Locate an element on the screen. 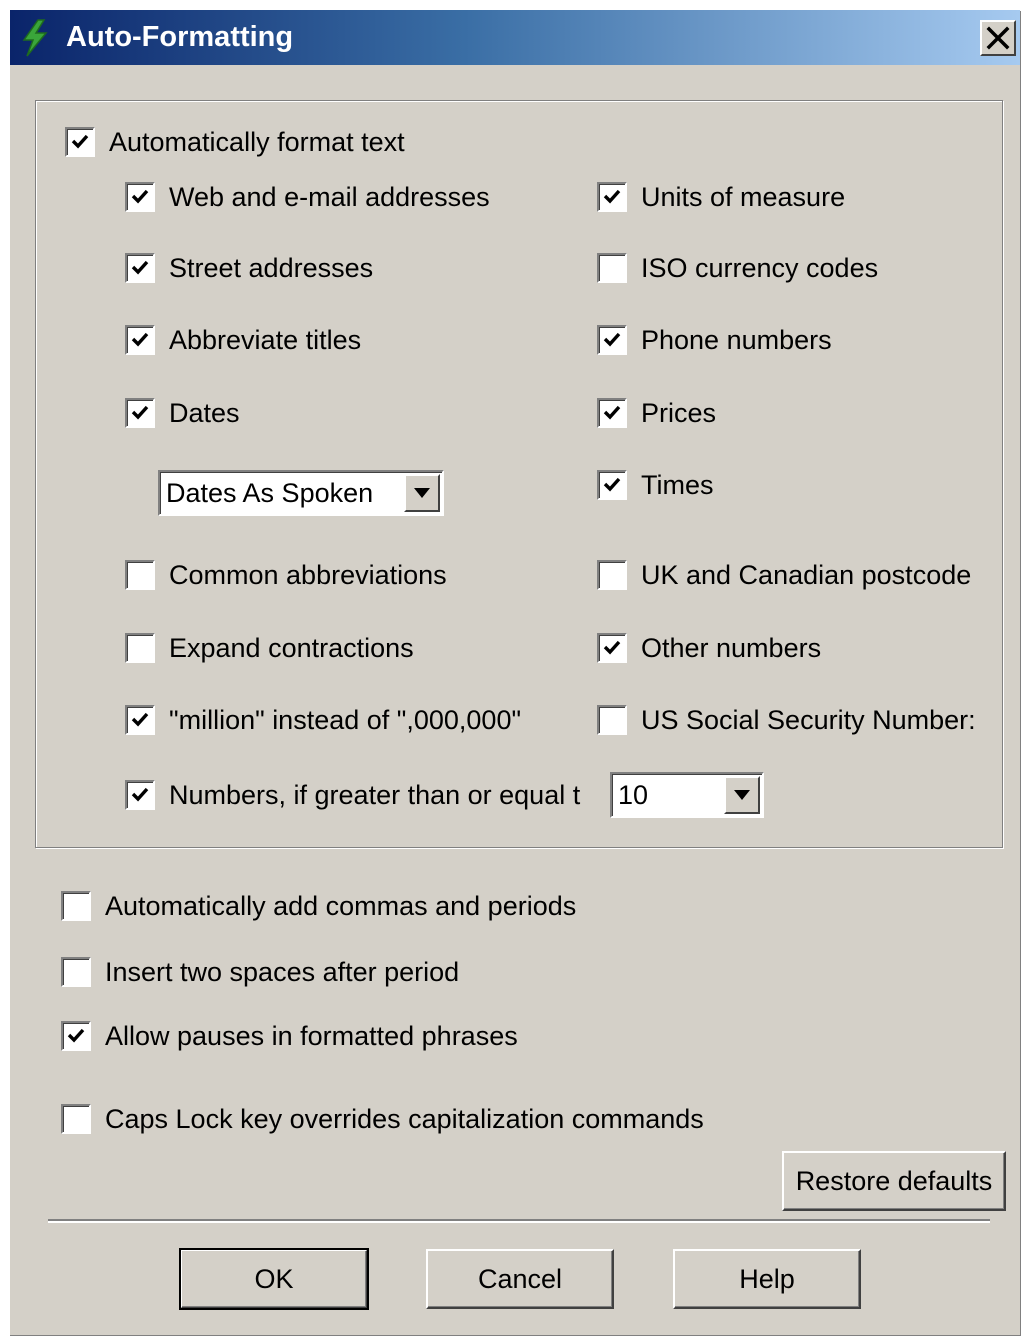  checkbox-label: Automatically add commas and periods is located at coordinates (341, 906).